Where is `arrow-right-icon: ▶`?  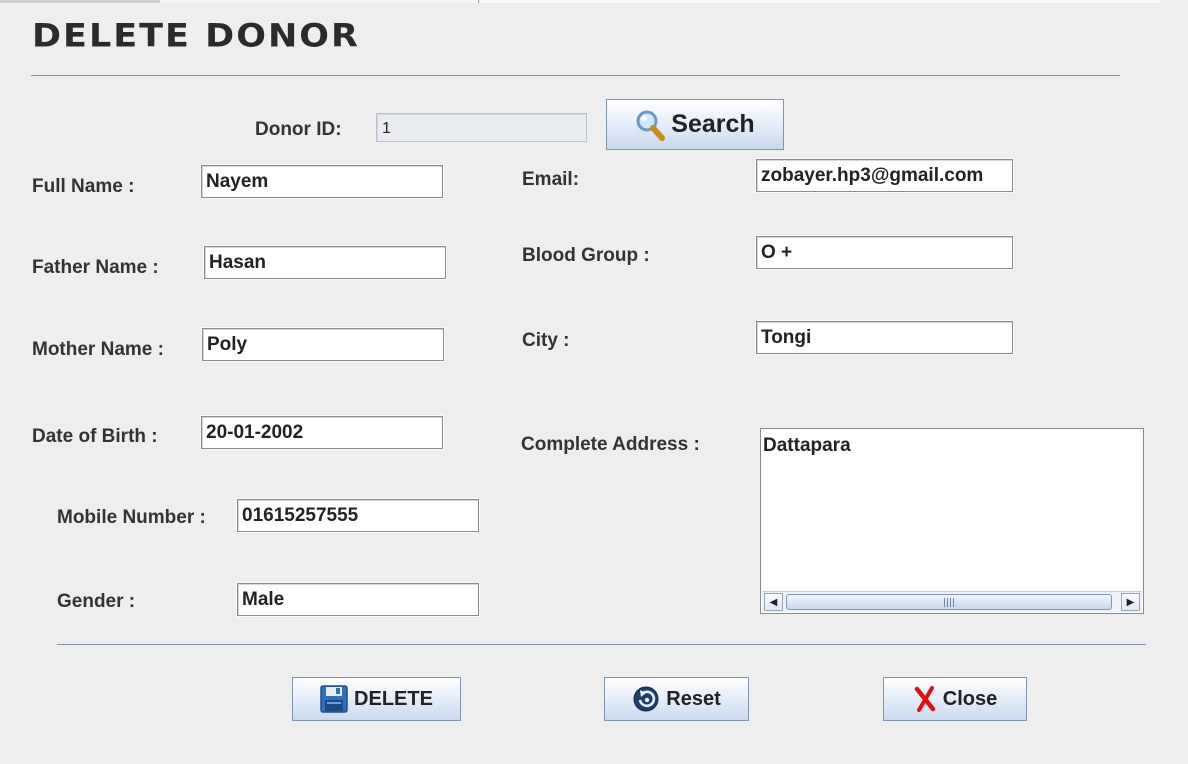
arrow-right-icon: ▶ is located at coordinates (1130, 602).